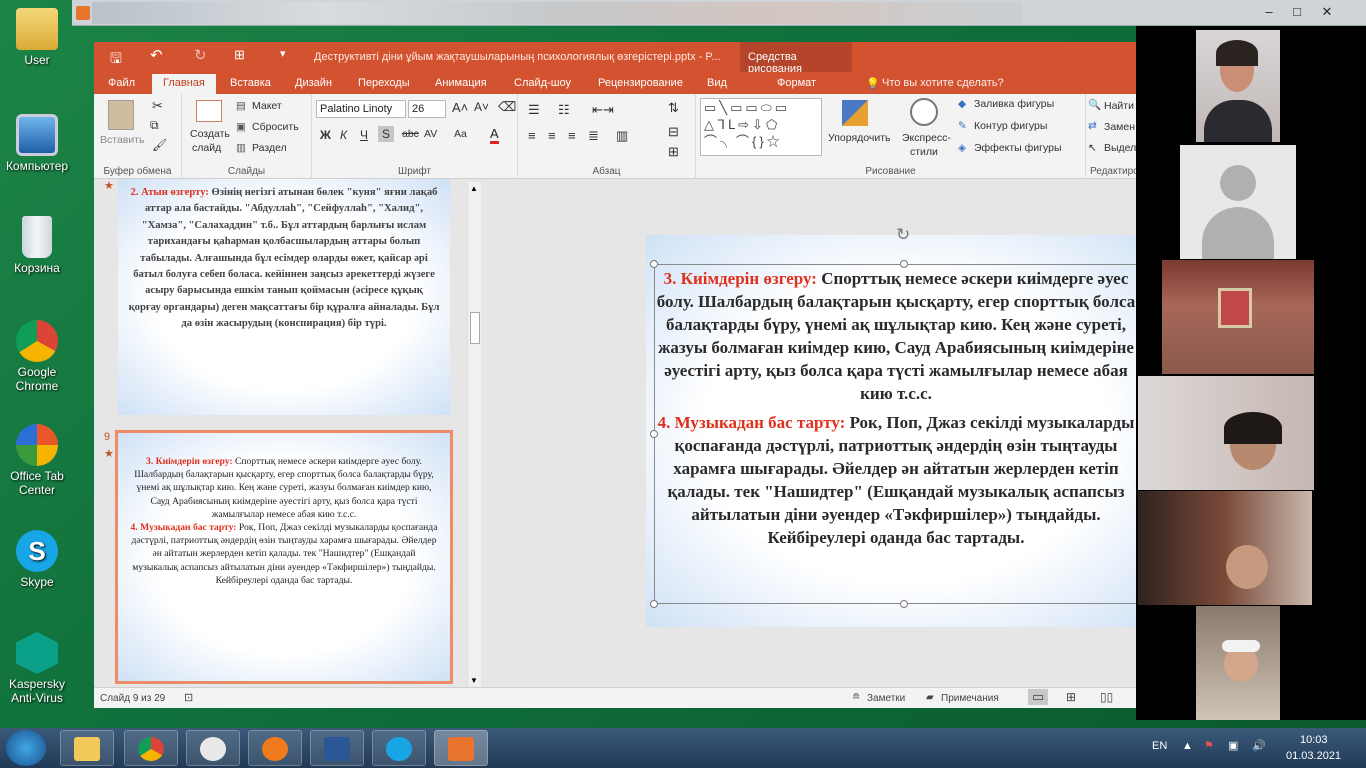 Image resolution: width=1366 pixels, height=768 pixels. I want to click on minimize-button: –, so click(1269, 12).